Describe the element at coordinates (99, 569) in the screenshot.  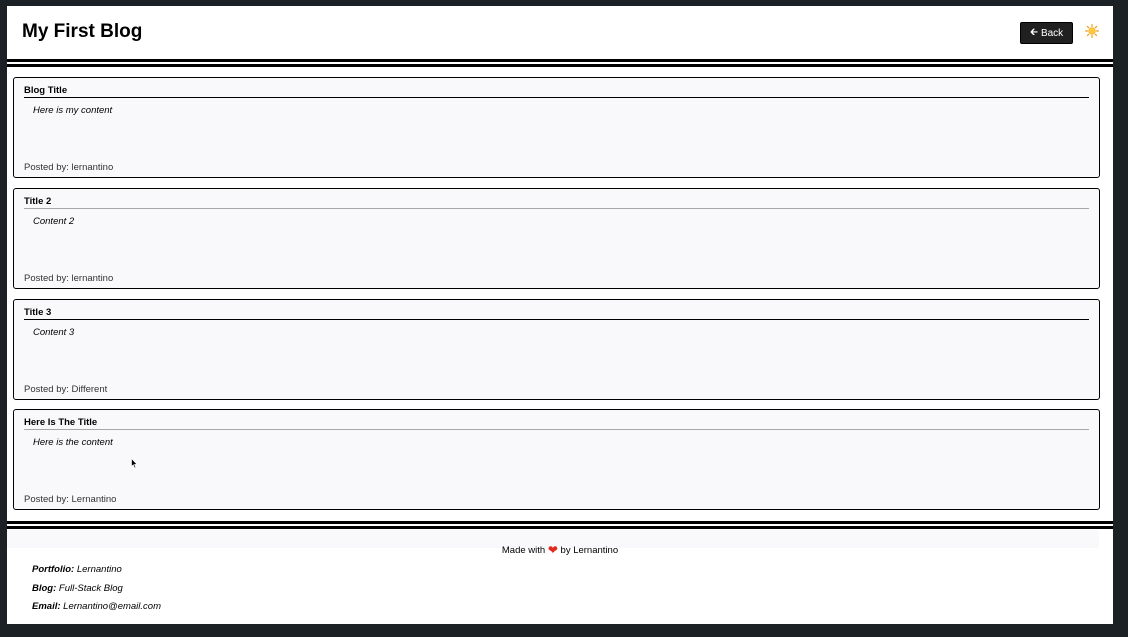
I see `footer-portfolio-link: Lernantino` at that location.